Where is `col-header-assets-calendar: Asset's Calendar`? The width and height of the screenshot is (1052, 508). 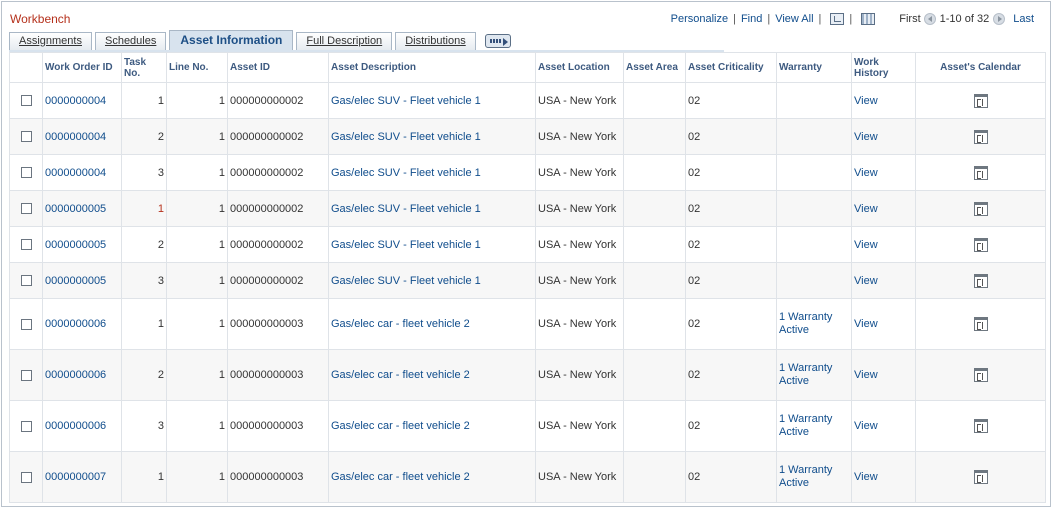 col-header-assets-calendar: Asset's Calendar is located at coordinates (980, 67).